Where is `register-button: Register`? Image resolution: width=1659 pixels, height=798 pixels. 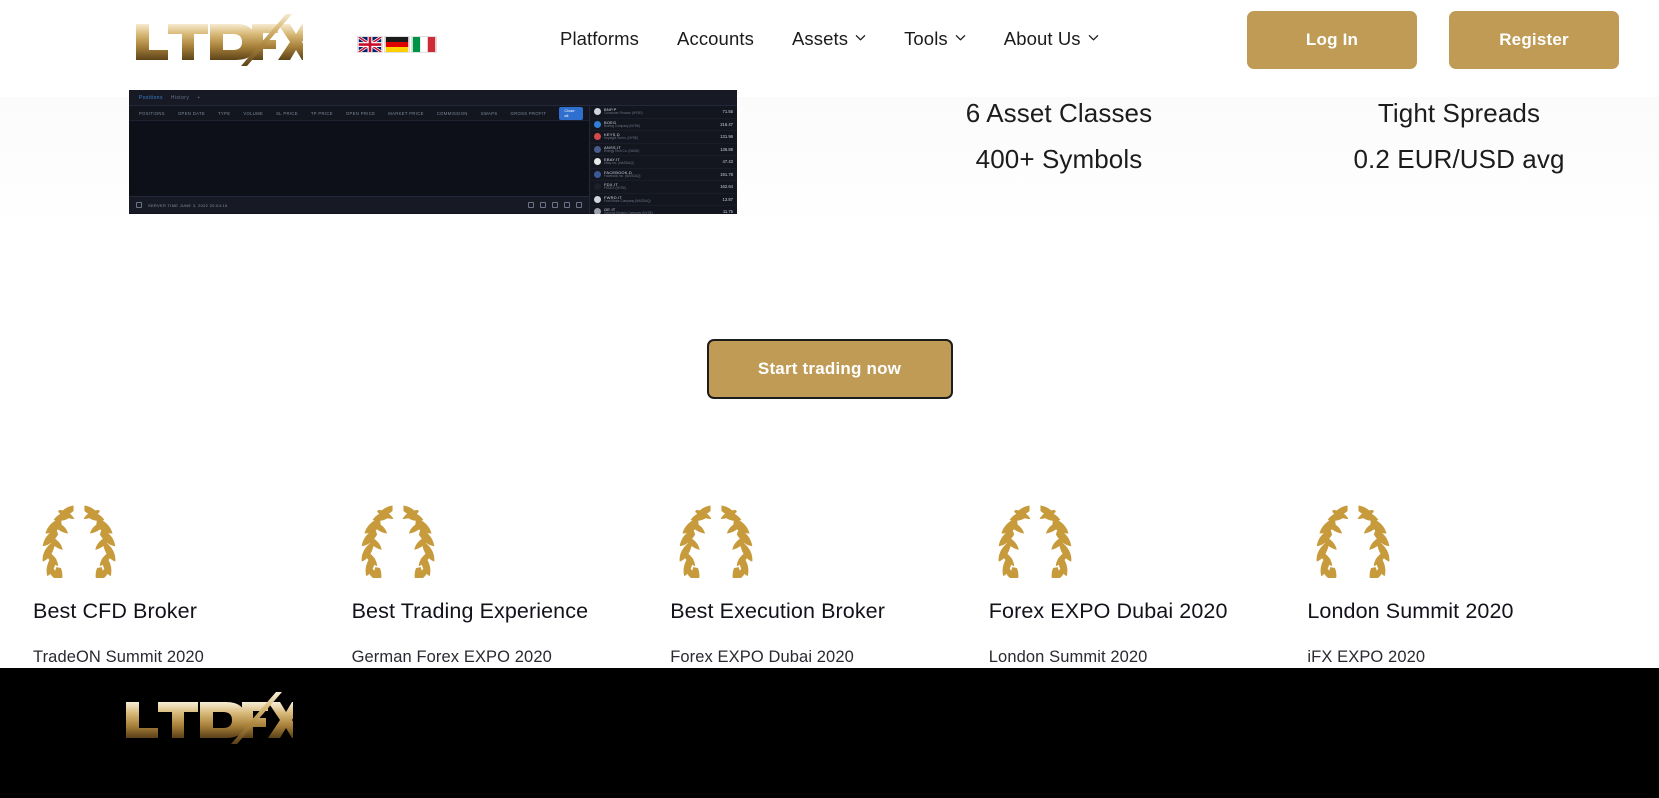
register-button: Register is located at coordinates (1534, 40).